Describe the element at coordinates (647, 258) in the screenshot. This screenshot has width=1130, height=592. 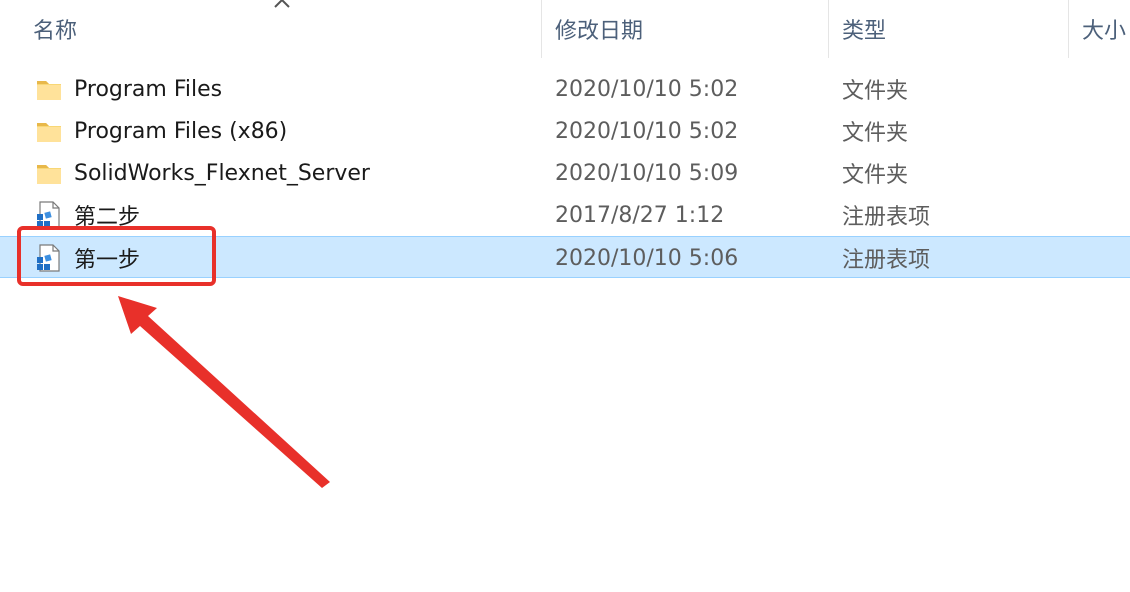
I see `file-date: 2020/10/10 5:06` at that location.